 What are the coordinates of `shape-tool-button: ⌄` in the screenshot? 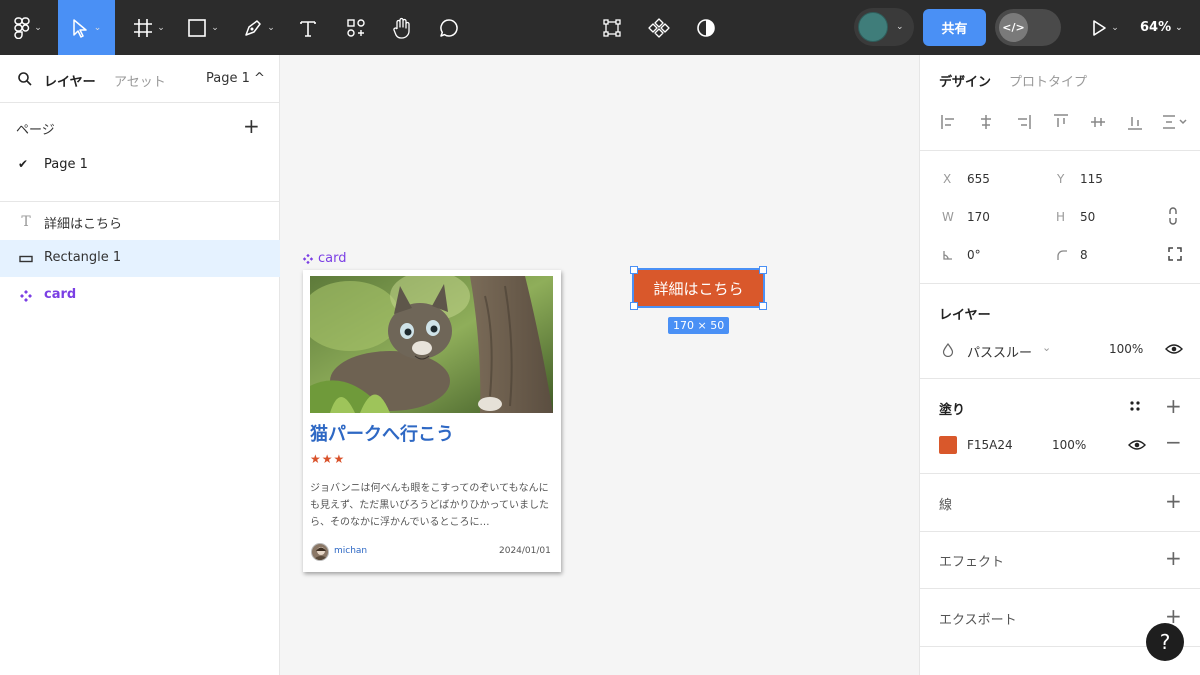 It's located at (203, 27).